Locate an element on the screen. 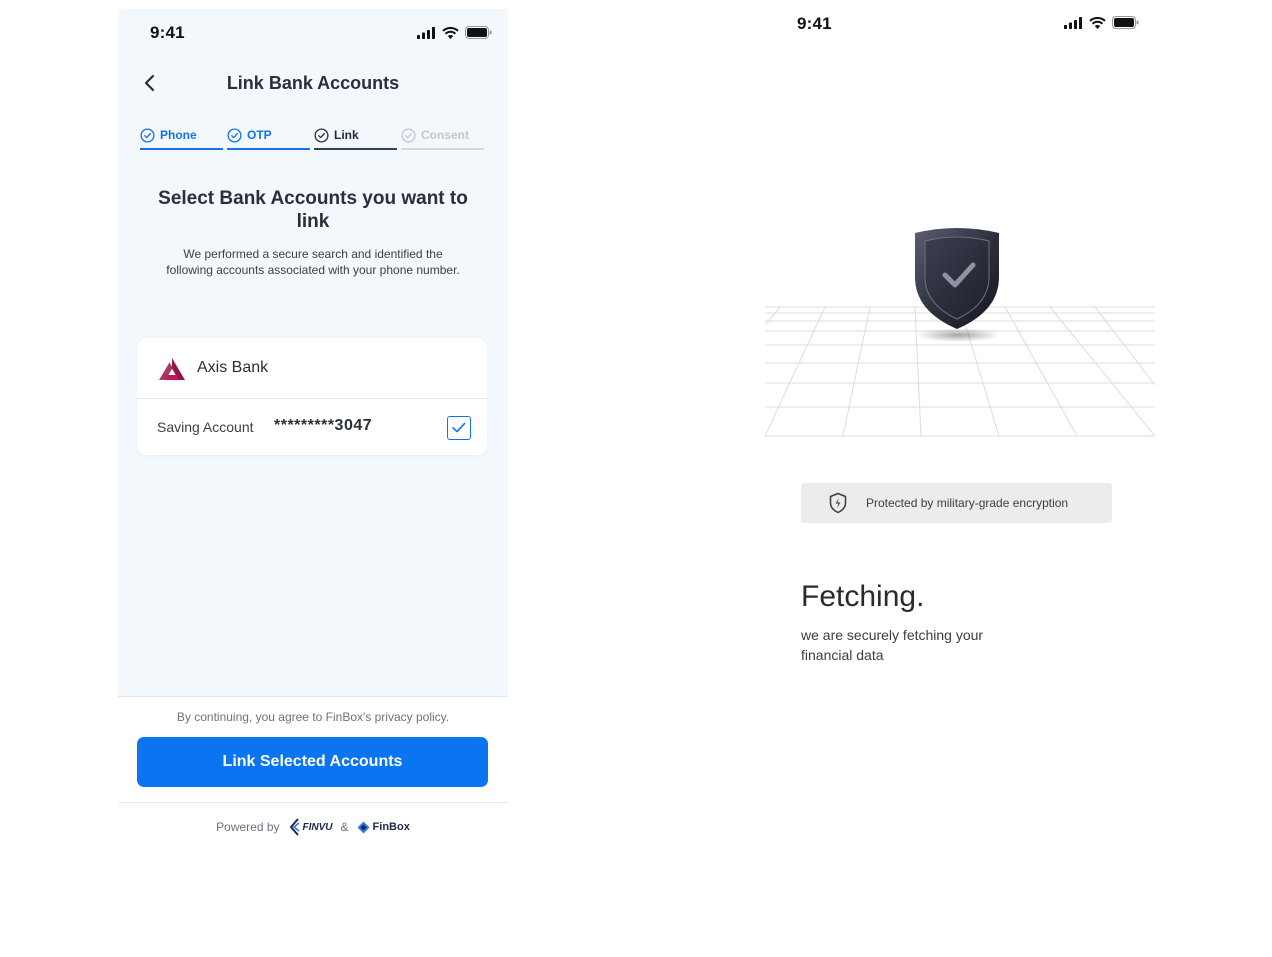  section-title: Select Bank Accounts you want to link is located at coordinates (313, 210).